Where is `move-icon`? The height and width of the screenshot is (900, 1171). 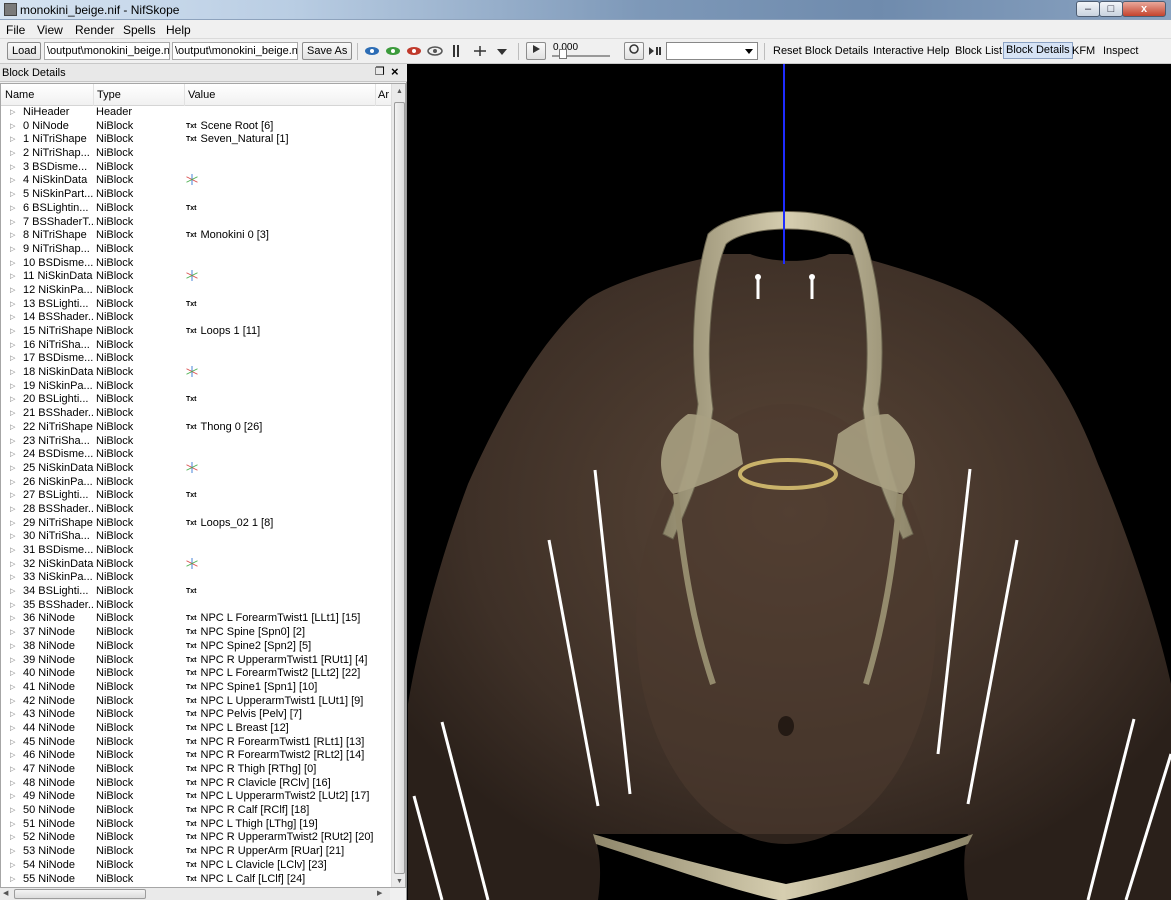
move-icon is located at coordinates (480, 51).